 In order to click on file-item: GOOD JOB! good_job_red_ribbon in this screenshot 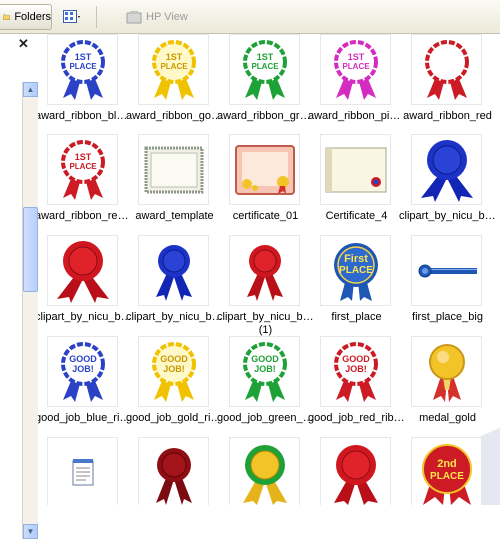, I will do `click(356, 385)`.